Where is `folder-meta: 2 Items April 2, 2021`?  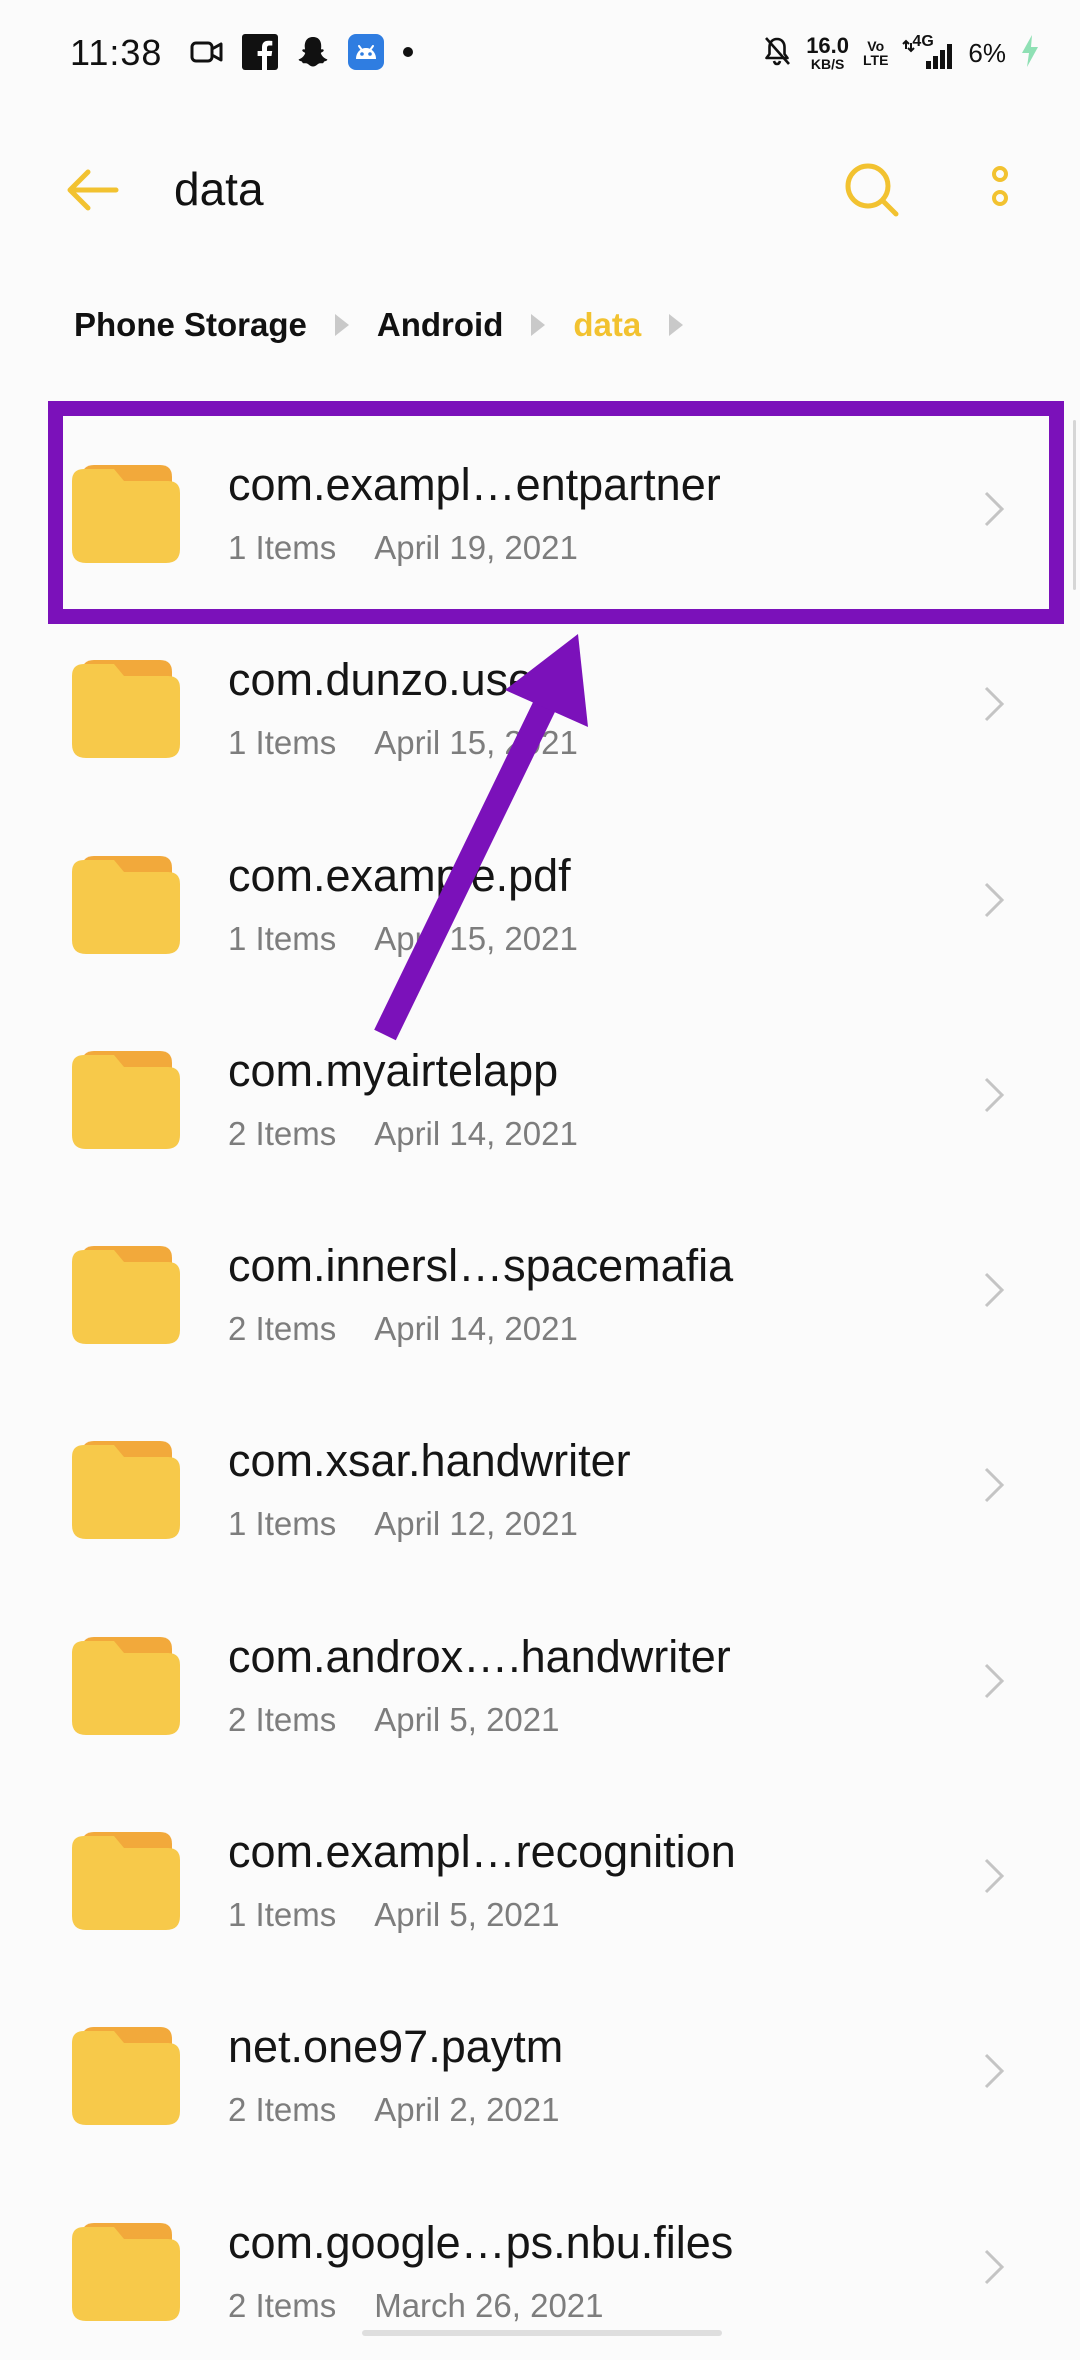 folder-meta: 2 Items April 2, 2021 is located at coordinates (394, 2110).